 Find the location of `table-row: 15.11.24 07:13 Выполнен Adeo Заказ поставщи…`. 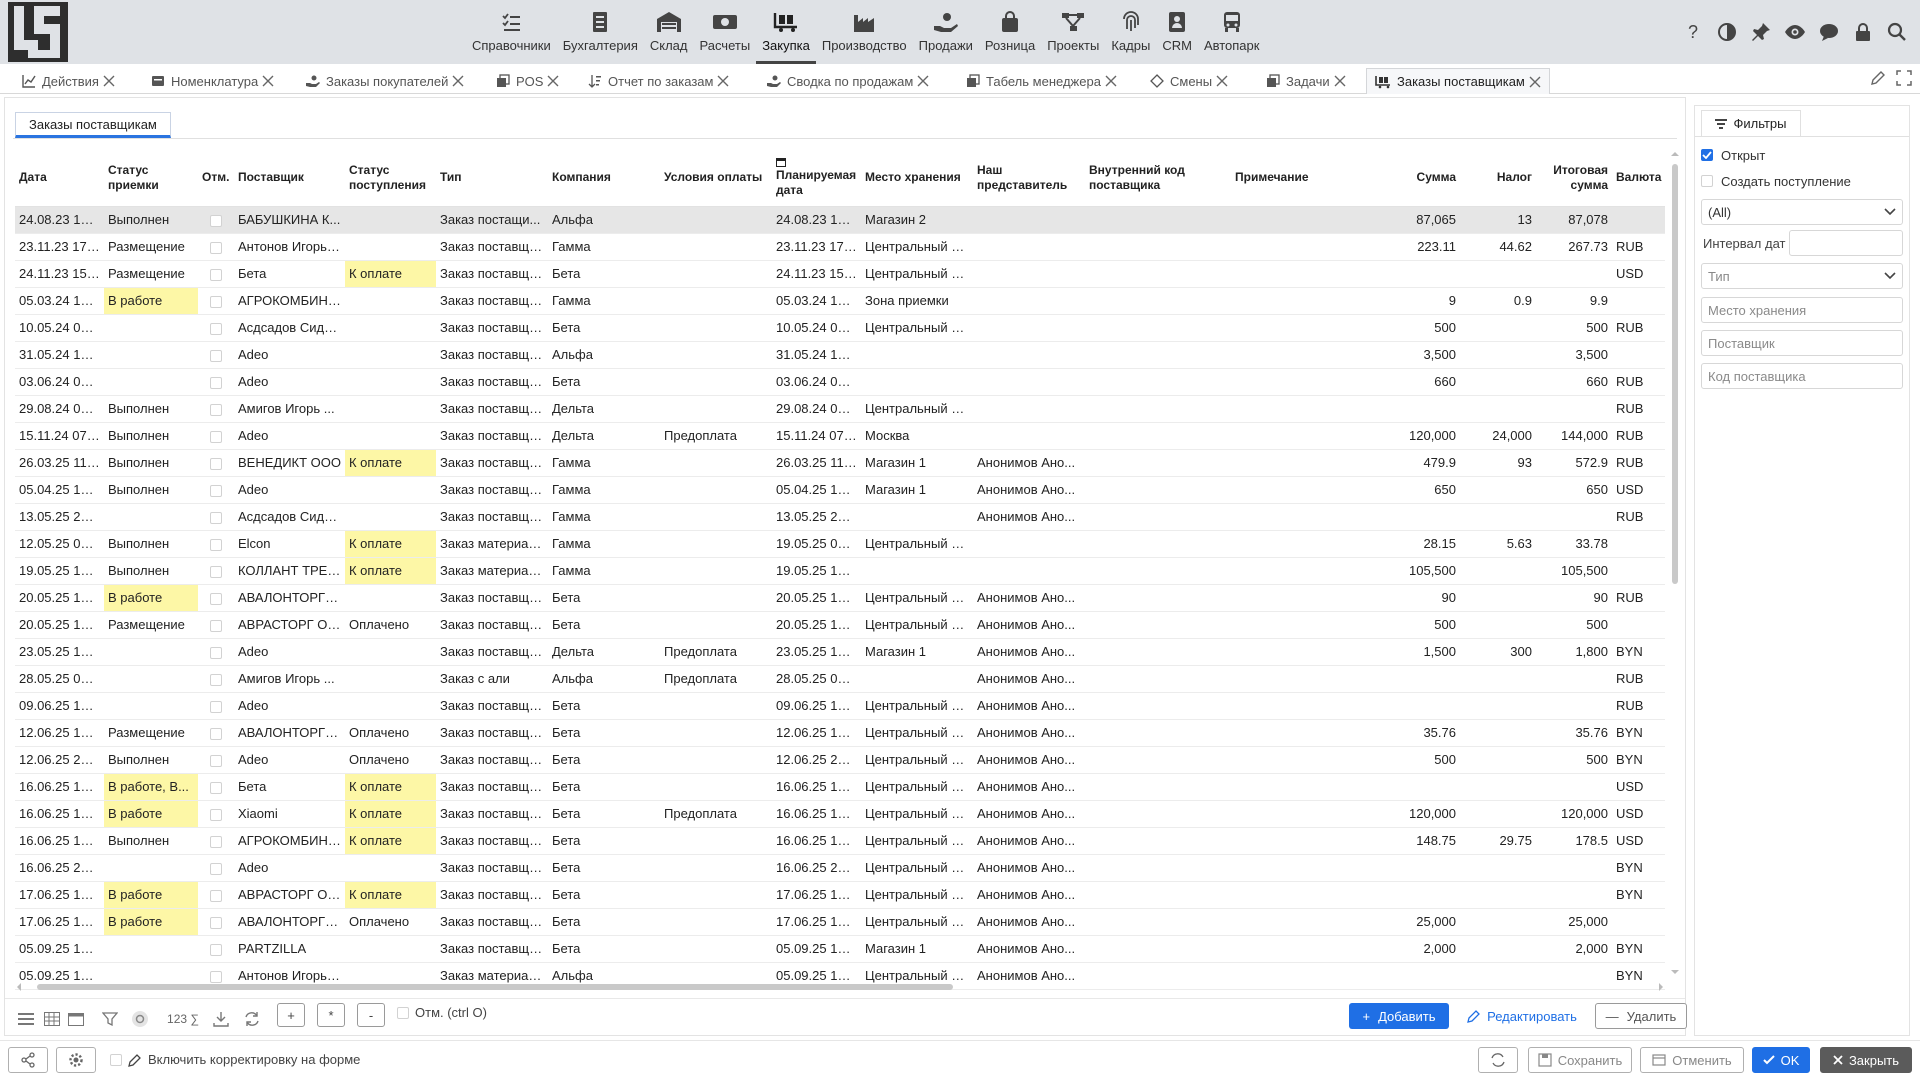

table-row: 15.11.24 07:13 Выполнен Adeo Заказ поставщи… is located at coordinates (840, 436).